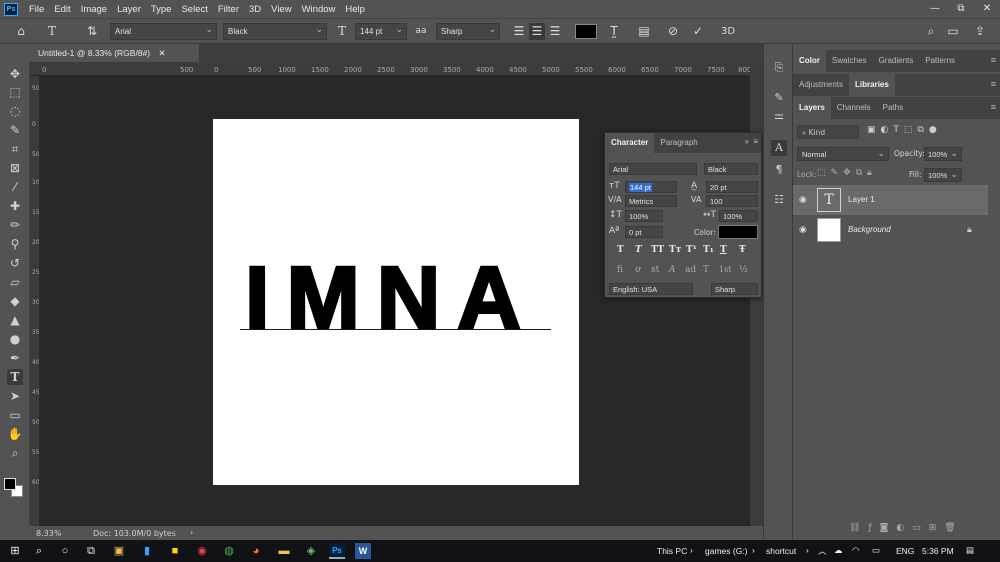  I want to click on cp-kerning-select: Metrics, so click(651, 201).